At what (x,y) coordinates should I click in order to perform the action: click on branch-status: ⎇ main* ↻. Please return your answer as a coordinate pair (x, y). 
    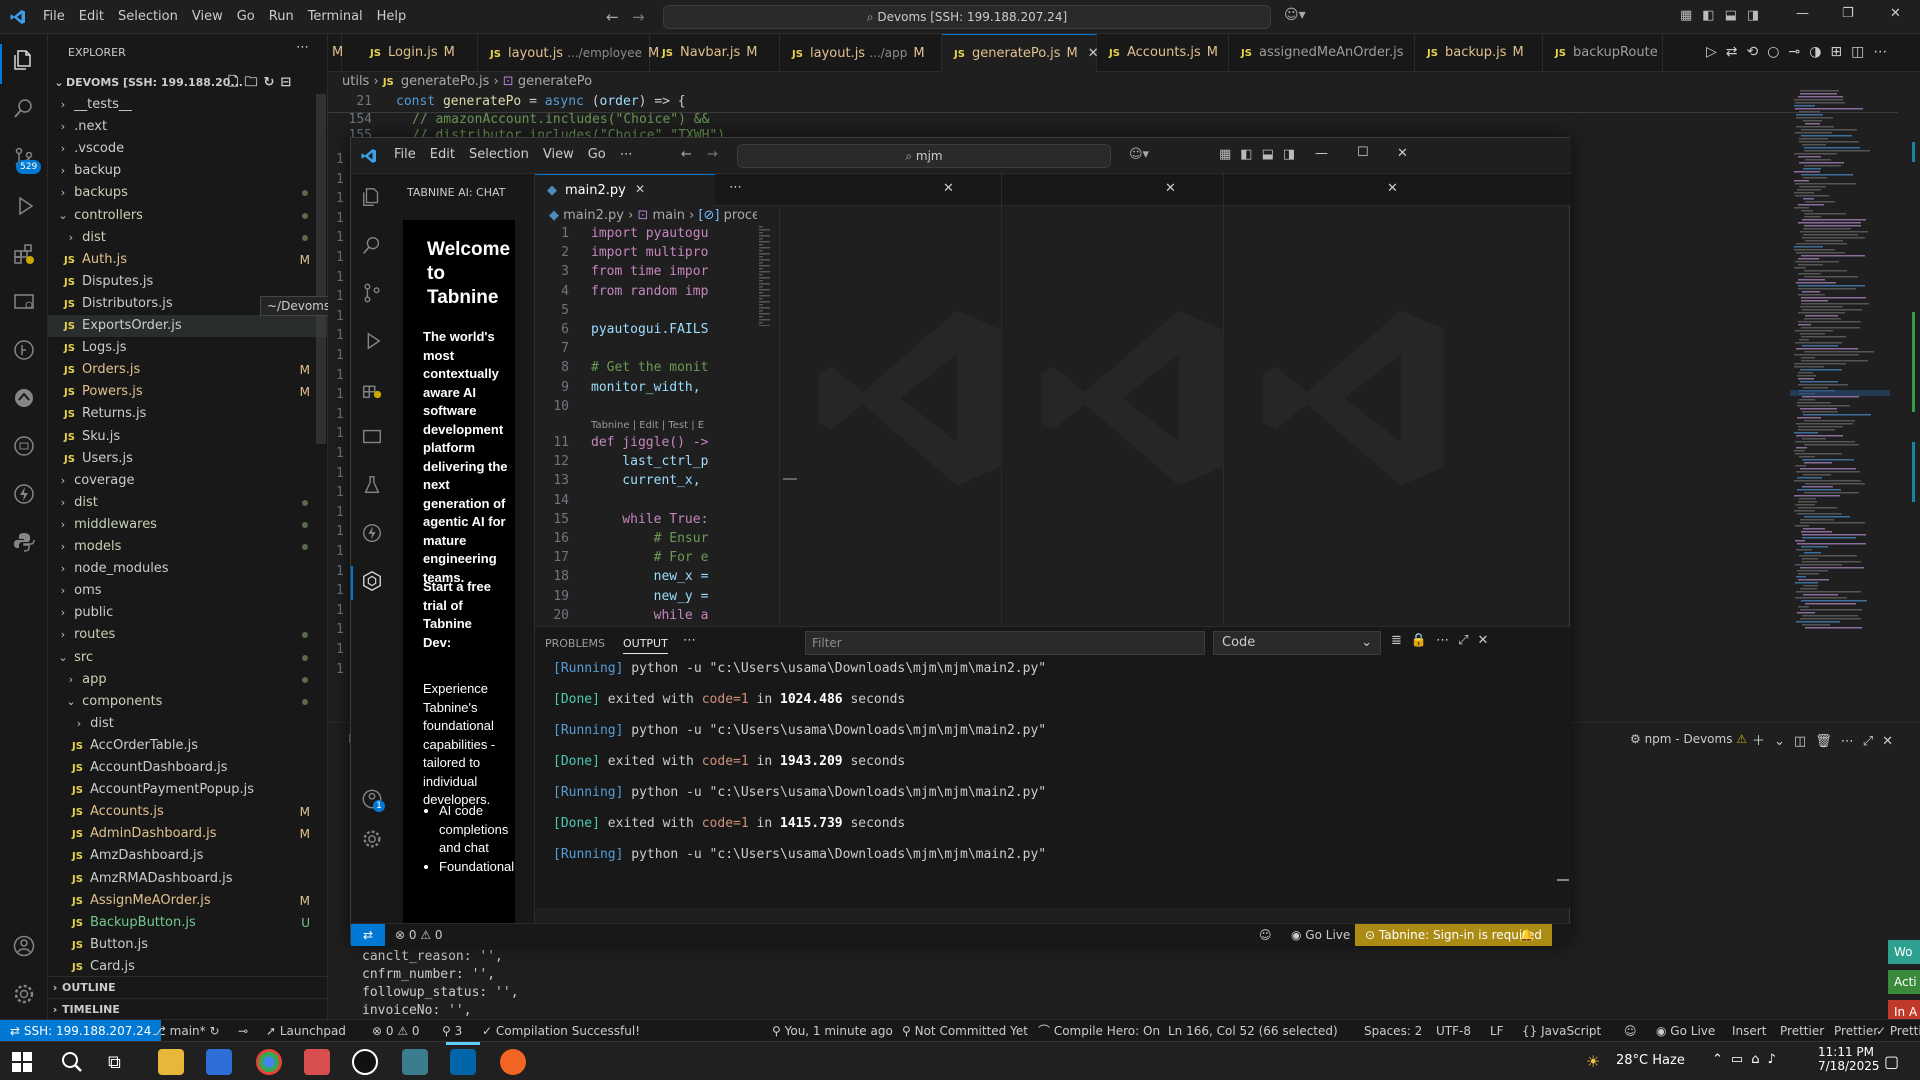
    Looking at the image, I should click on (186, 1031).